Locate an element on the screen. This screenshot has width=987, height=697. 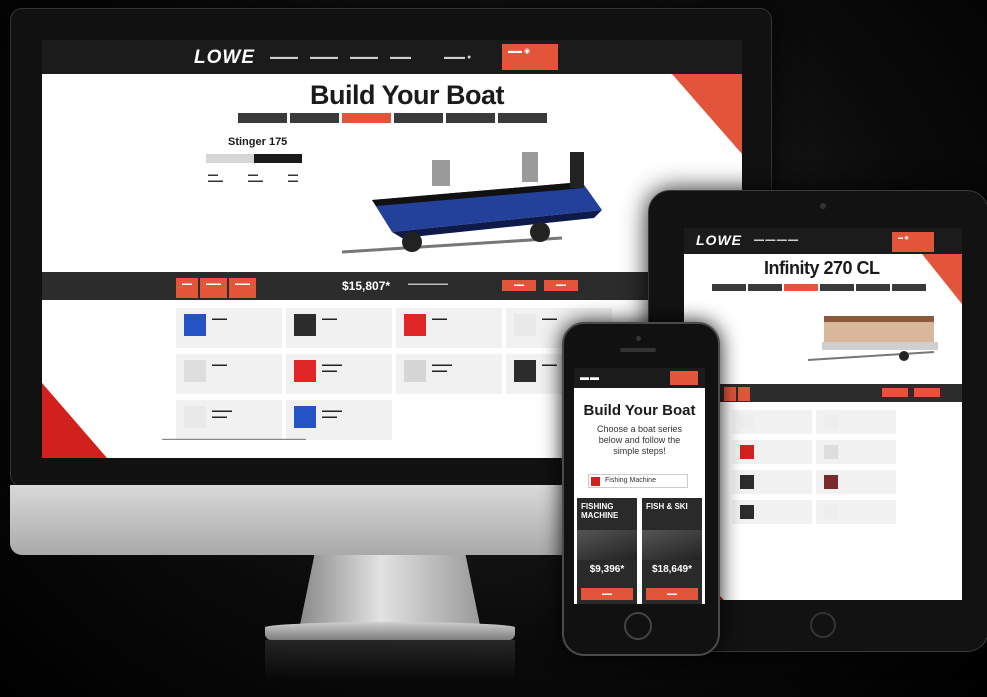
iphone-camera is located at coordinates (638, 338).